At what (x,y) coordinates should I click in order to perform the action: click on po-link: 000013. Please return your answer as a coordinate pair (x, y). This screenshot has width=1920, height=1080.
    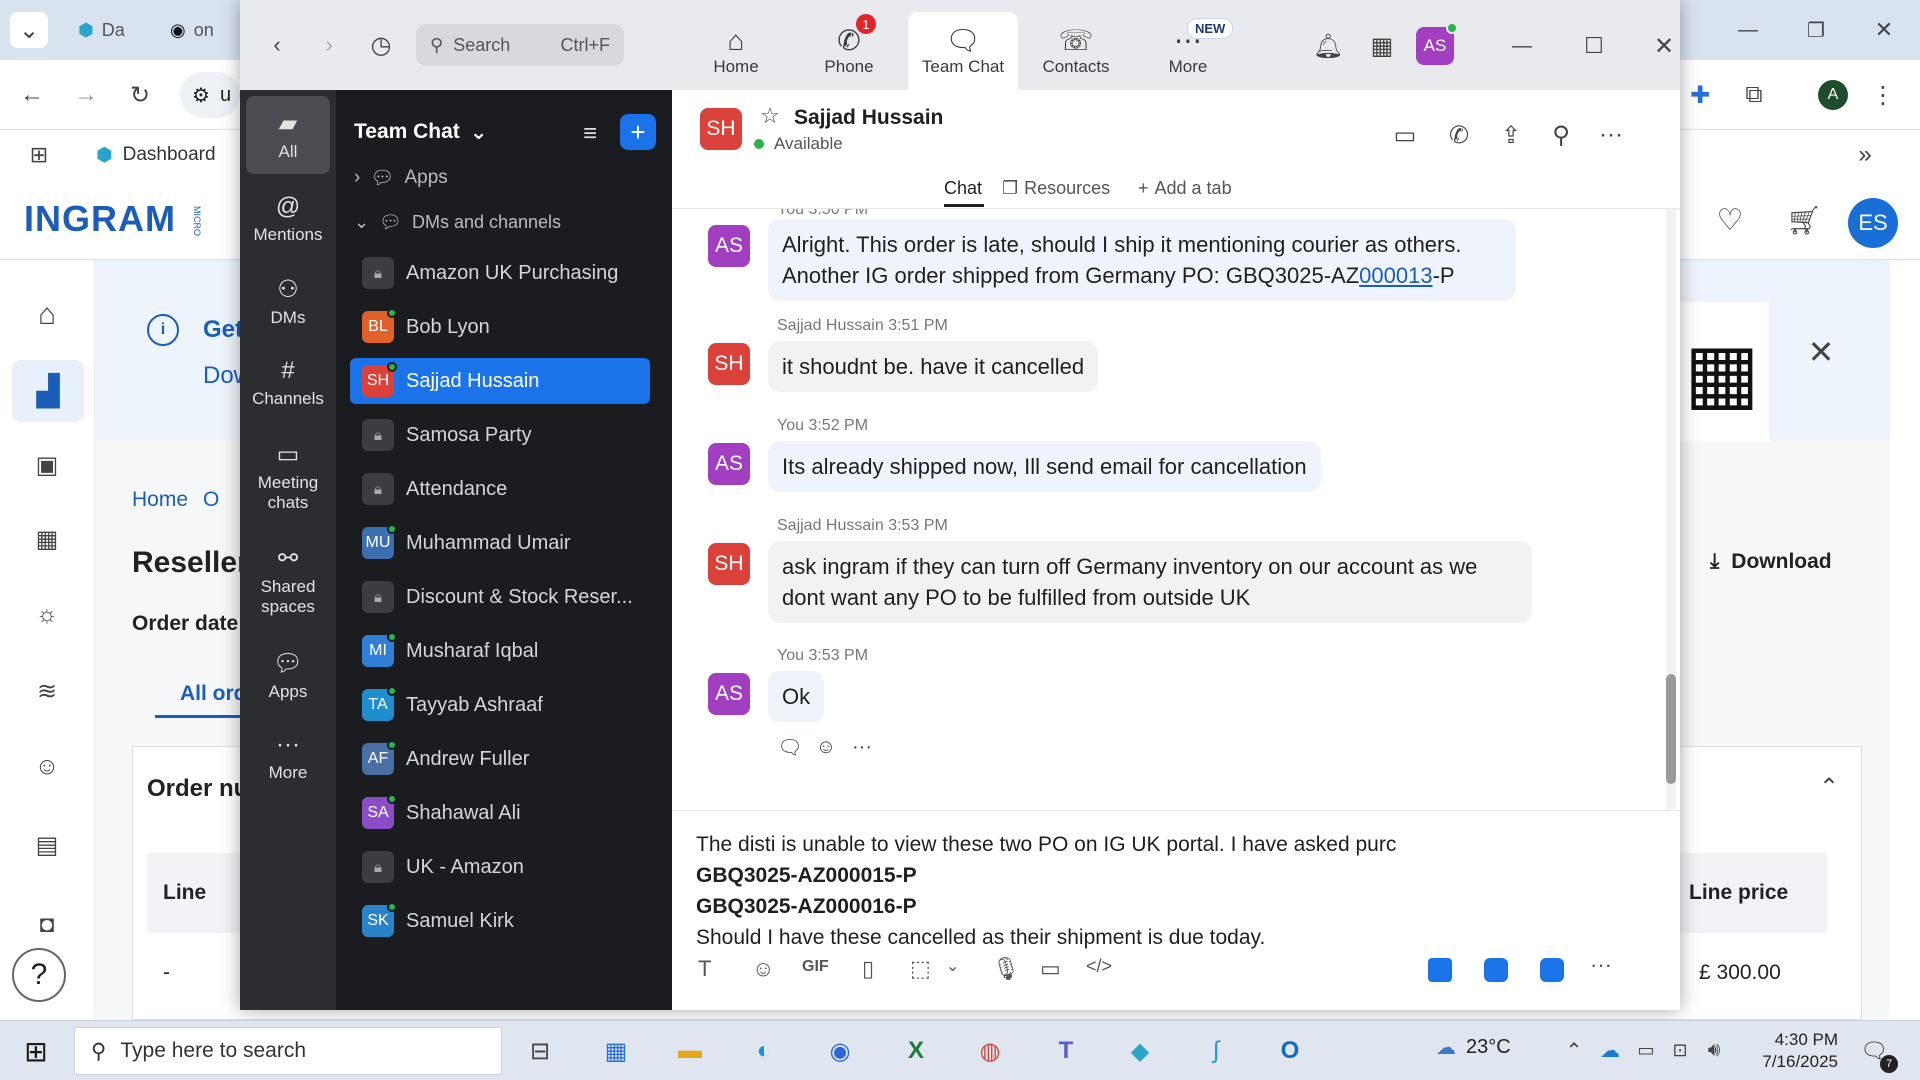
    Looking at the image, I should click on (1395, 275).